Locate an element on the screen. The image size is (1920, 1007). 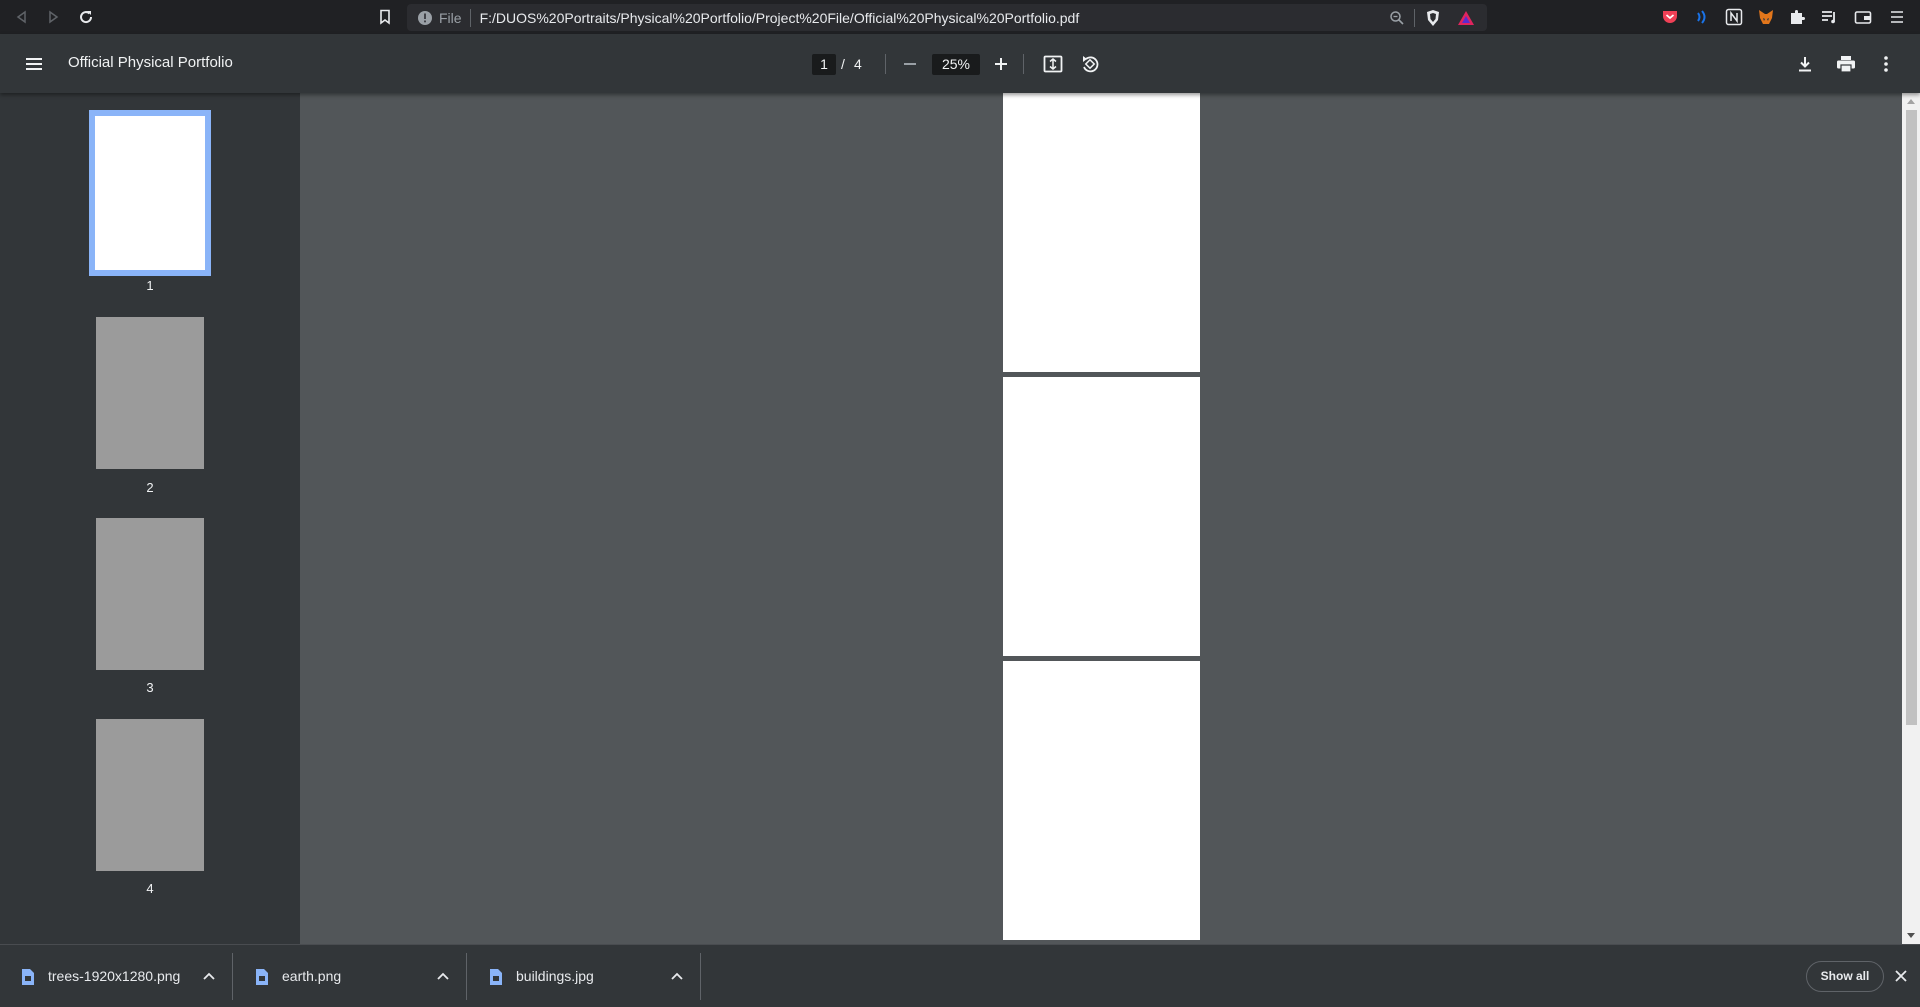
vertical-dots-icon is located at coordinates (1886, 64).